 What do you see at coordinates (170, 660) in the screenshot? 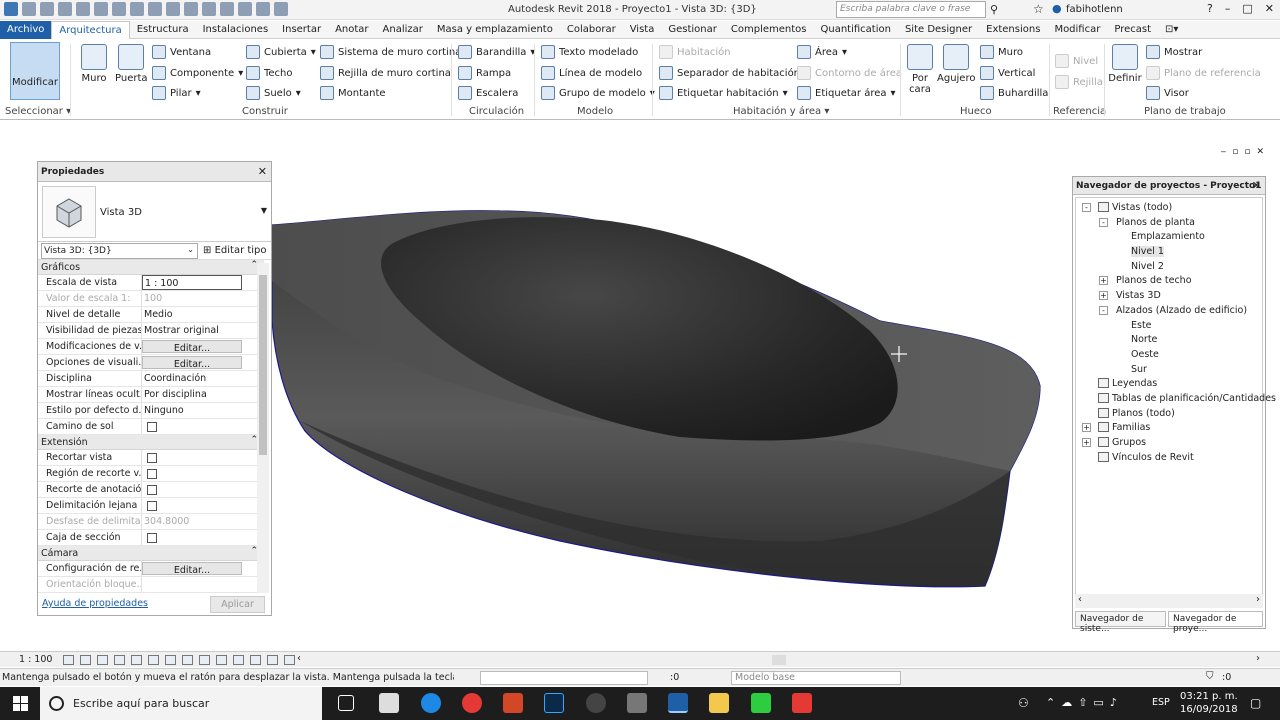
I see `crop-region-icon` at bounding box center [170, 660].